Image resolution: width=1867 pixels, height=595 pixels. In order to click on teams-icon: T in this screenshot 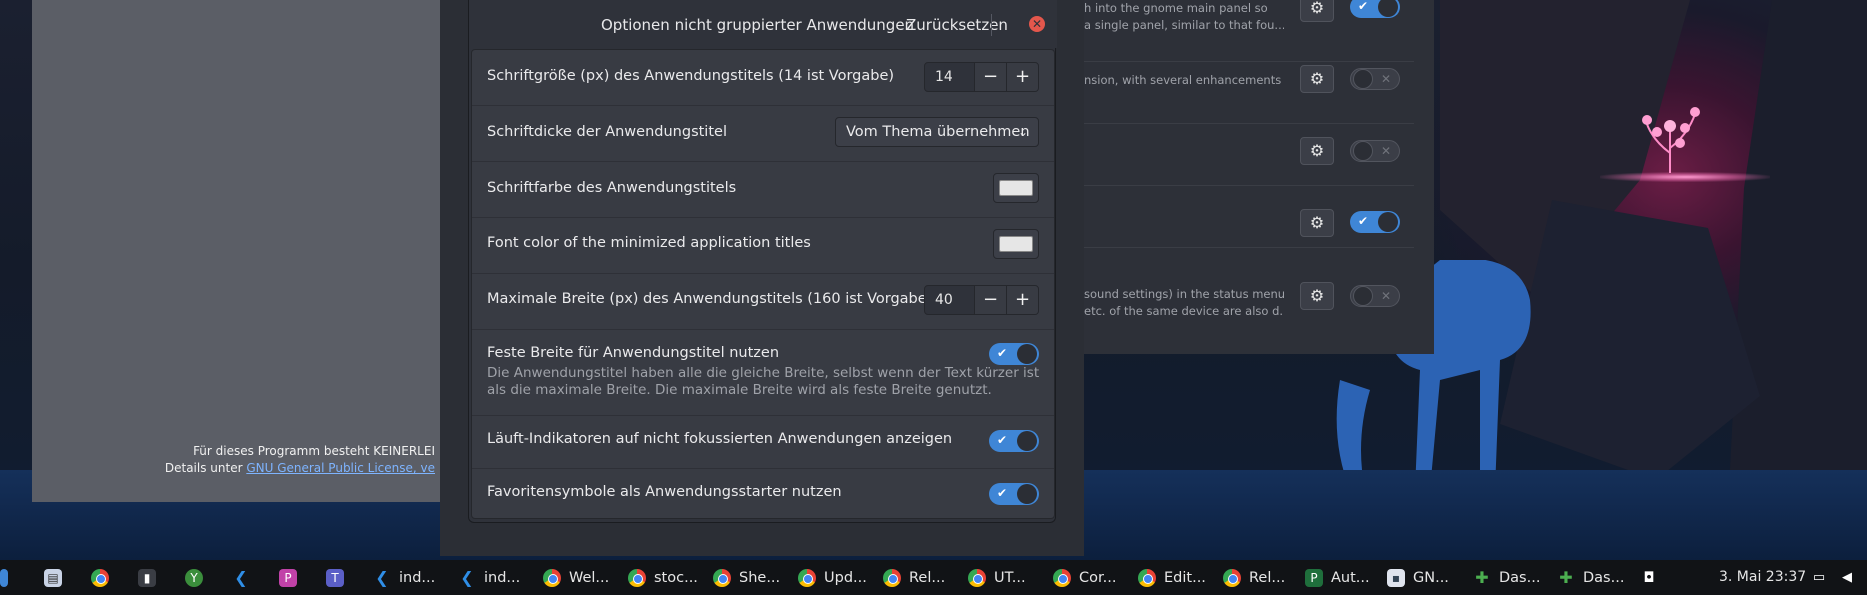, I will do `click(335, 577)`.